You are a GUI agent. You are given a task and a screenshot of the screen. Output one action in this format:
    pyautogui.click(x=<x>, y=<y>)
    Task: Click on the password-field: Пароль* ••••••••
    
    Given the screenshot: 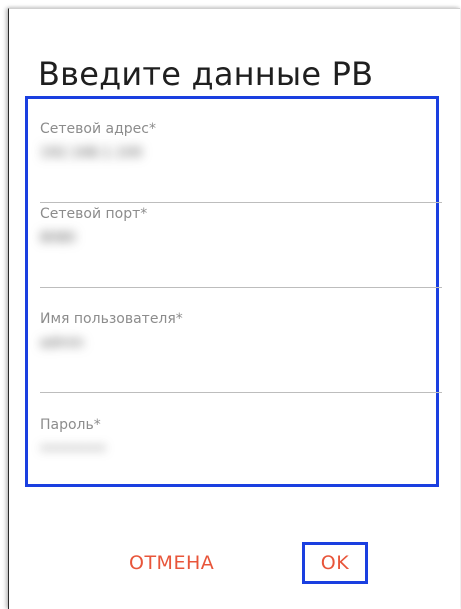 What is the action you would take?
    pyautogui.click(x=241, y=440)
    